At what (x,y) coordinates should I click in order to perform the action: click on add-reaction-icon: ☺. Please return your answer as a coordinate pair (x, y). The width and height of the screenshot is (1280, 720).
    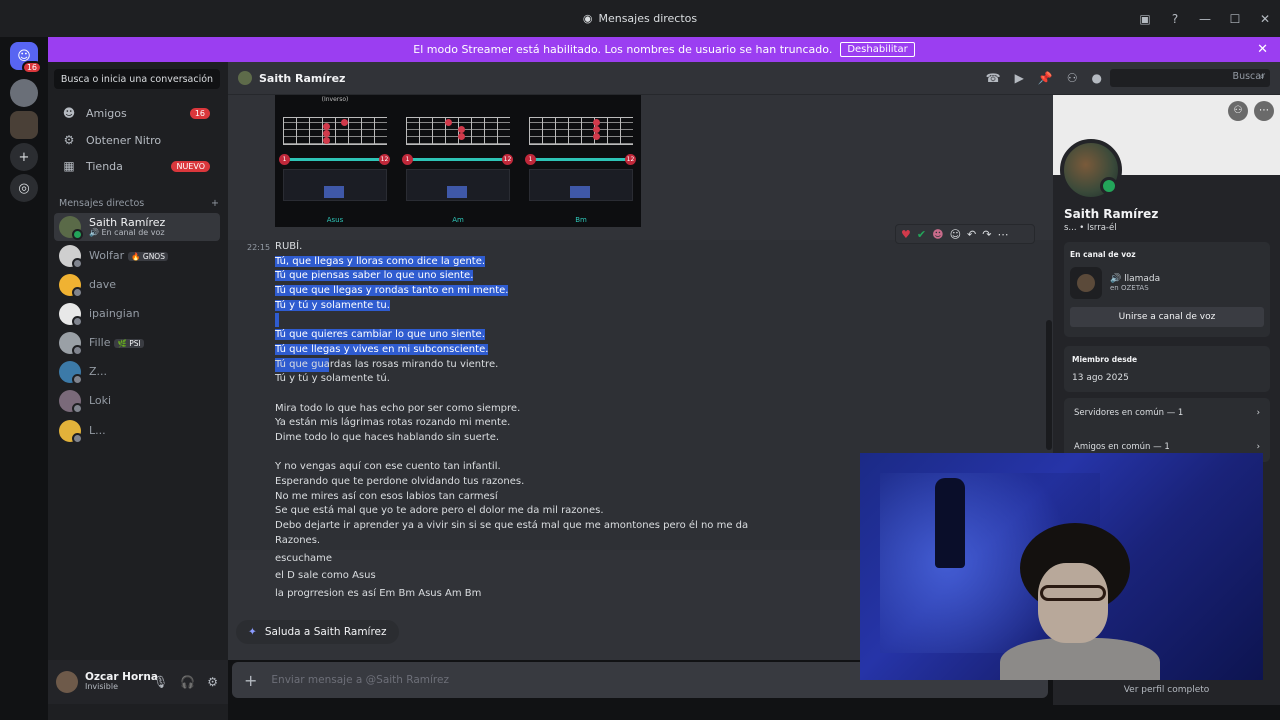
    Looking at the image, I should click on (955, 234).